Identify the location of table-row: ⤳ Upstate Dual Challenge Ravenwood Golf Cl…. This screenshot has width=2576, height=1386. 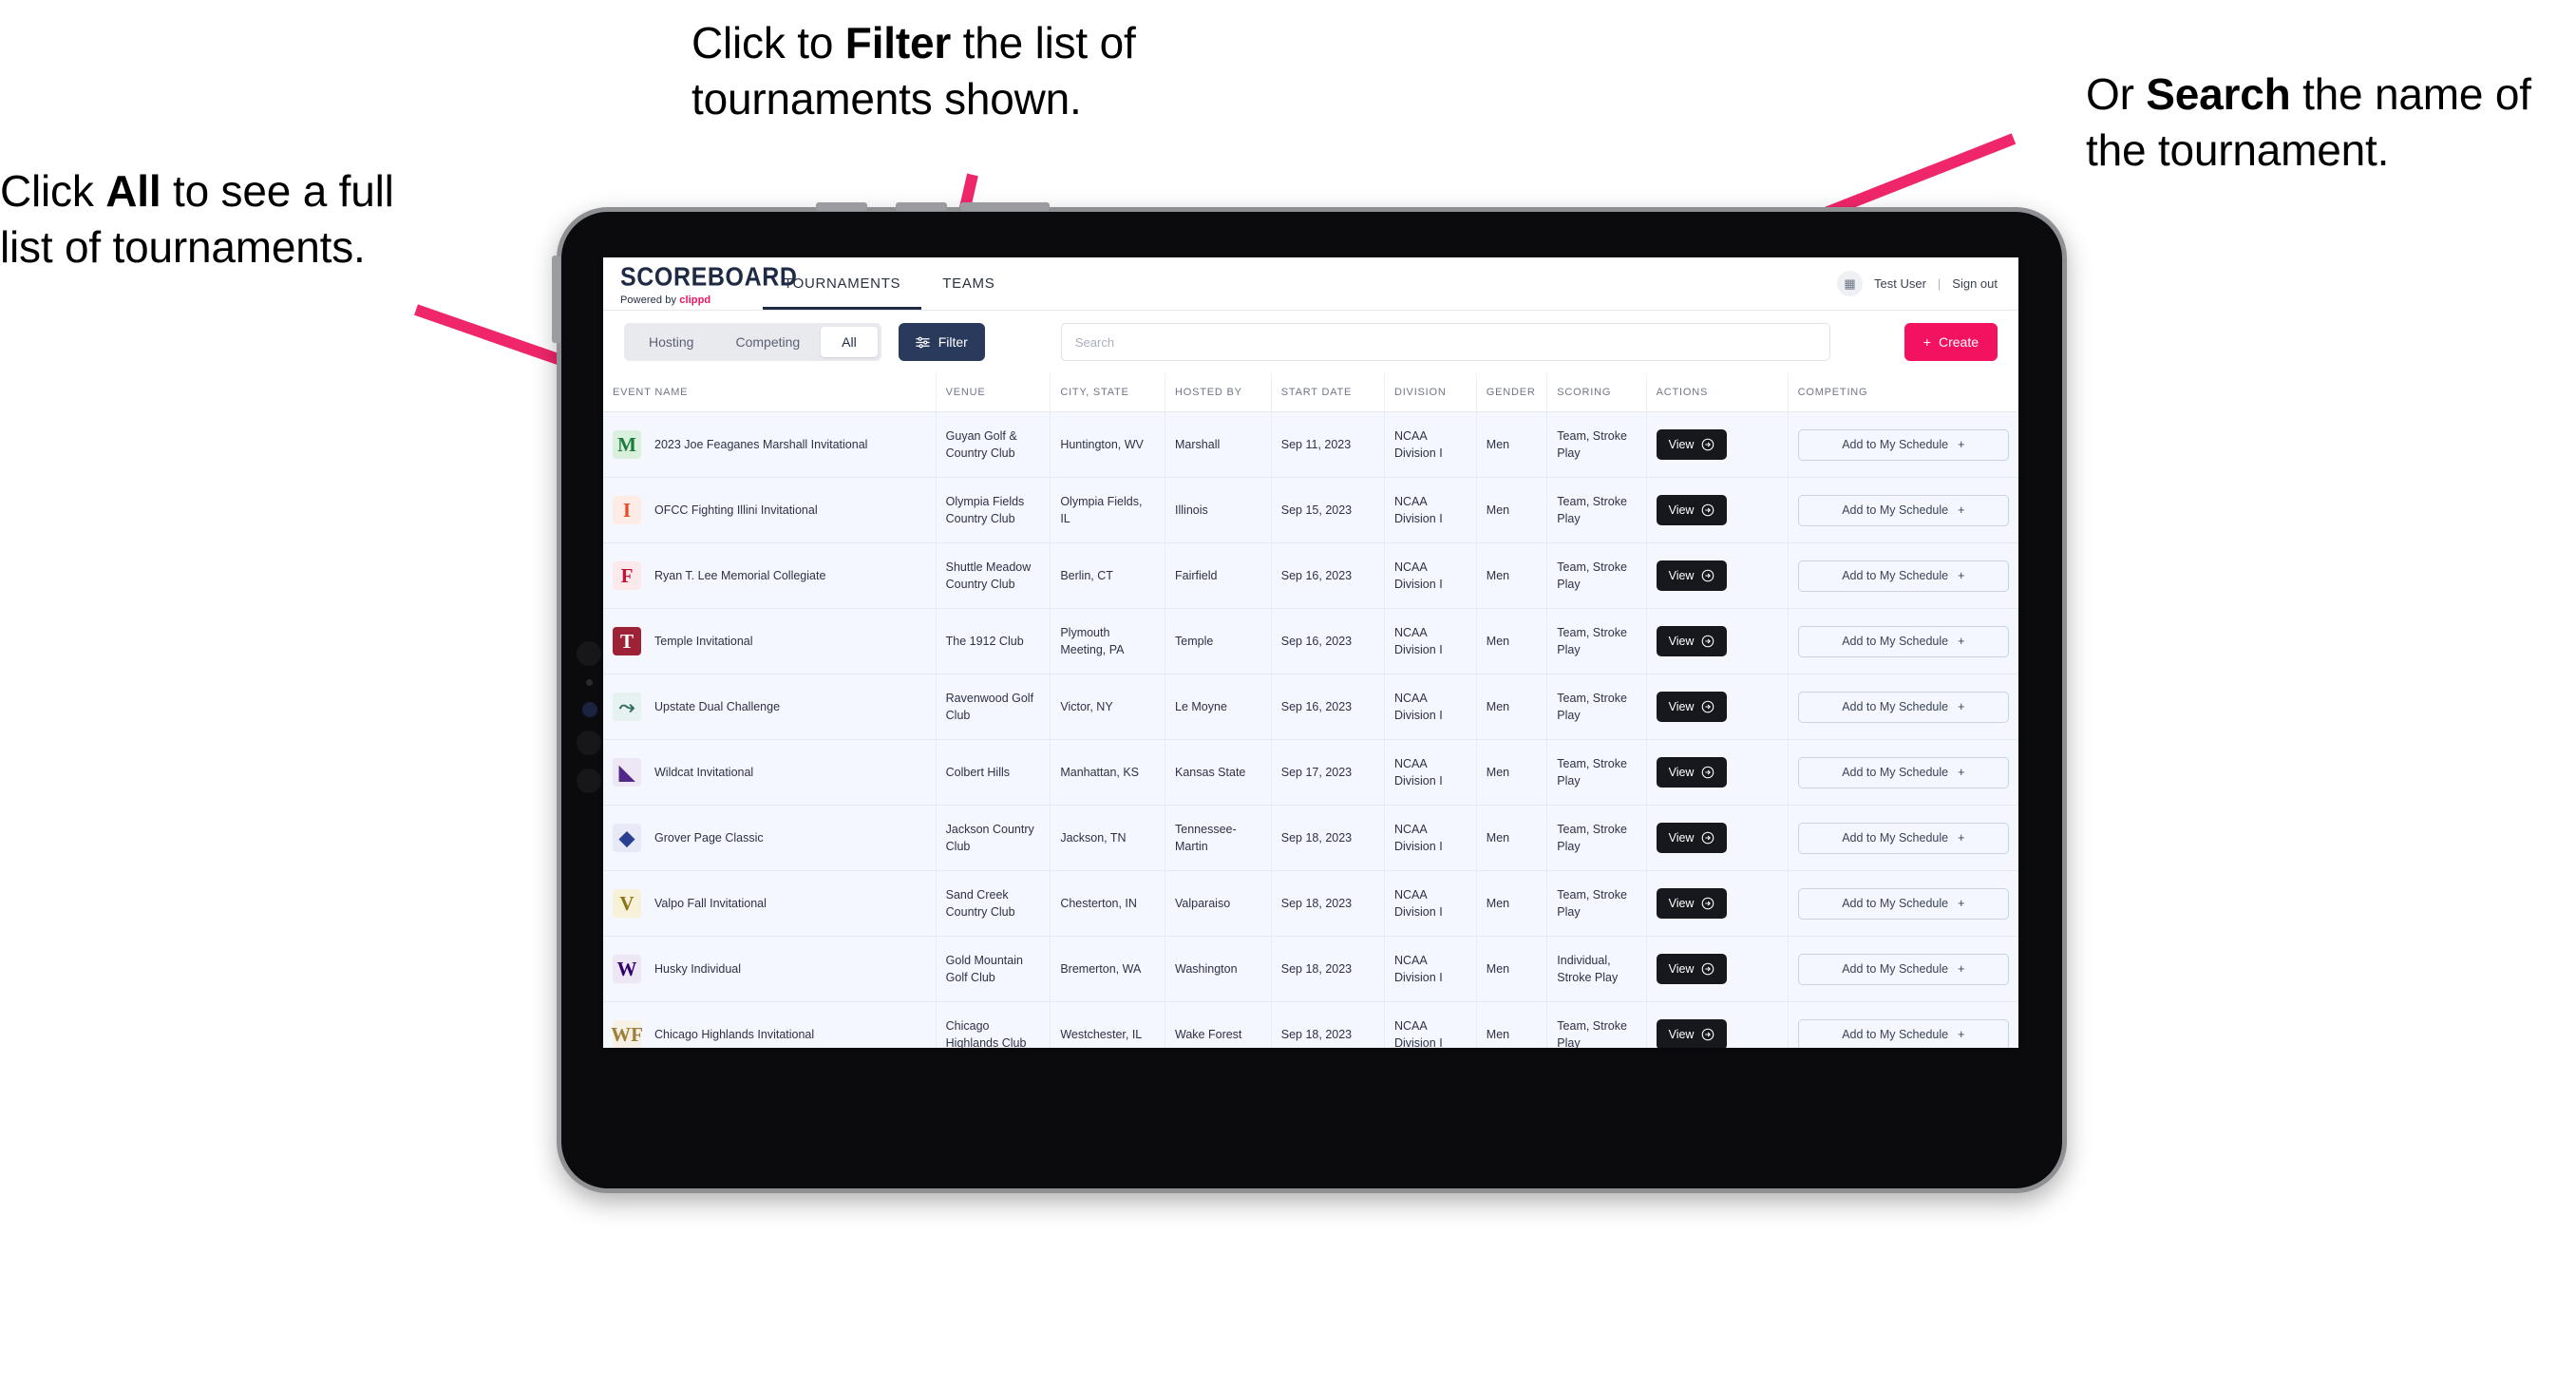
(1310, 707).